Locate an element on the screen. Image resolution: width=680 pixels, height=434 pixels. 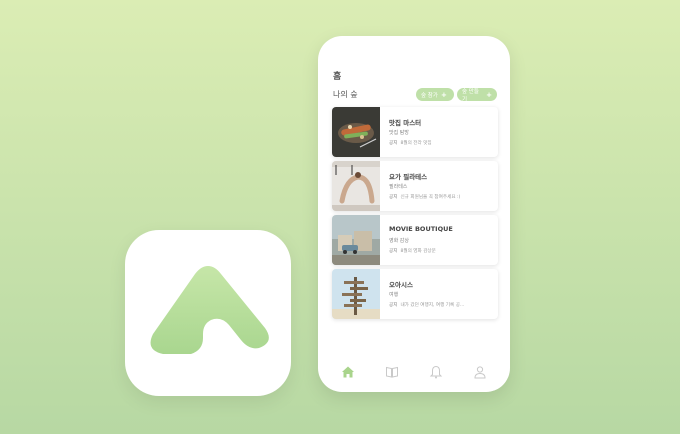
create-forest-button: 숲 만들기 + is located at coordinates (477, 95).